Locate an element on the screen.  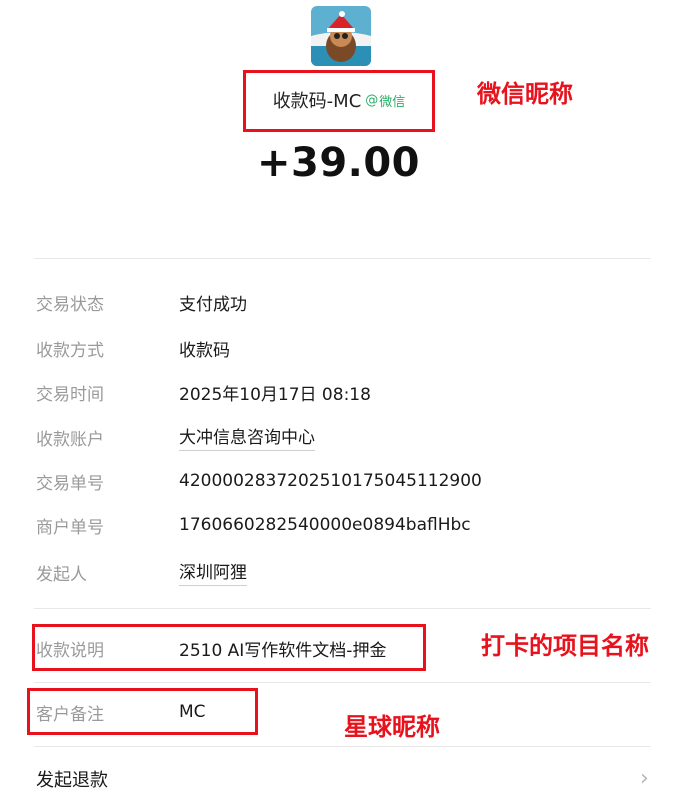
highlight-box-remark is located at coordinates (229, 647).